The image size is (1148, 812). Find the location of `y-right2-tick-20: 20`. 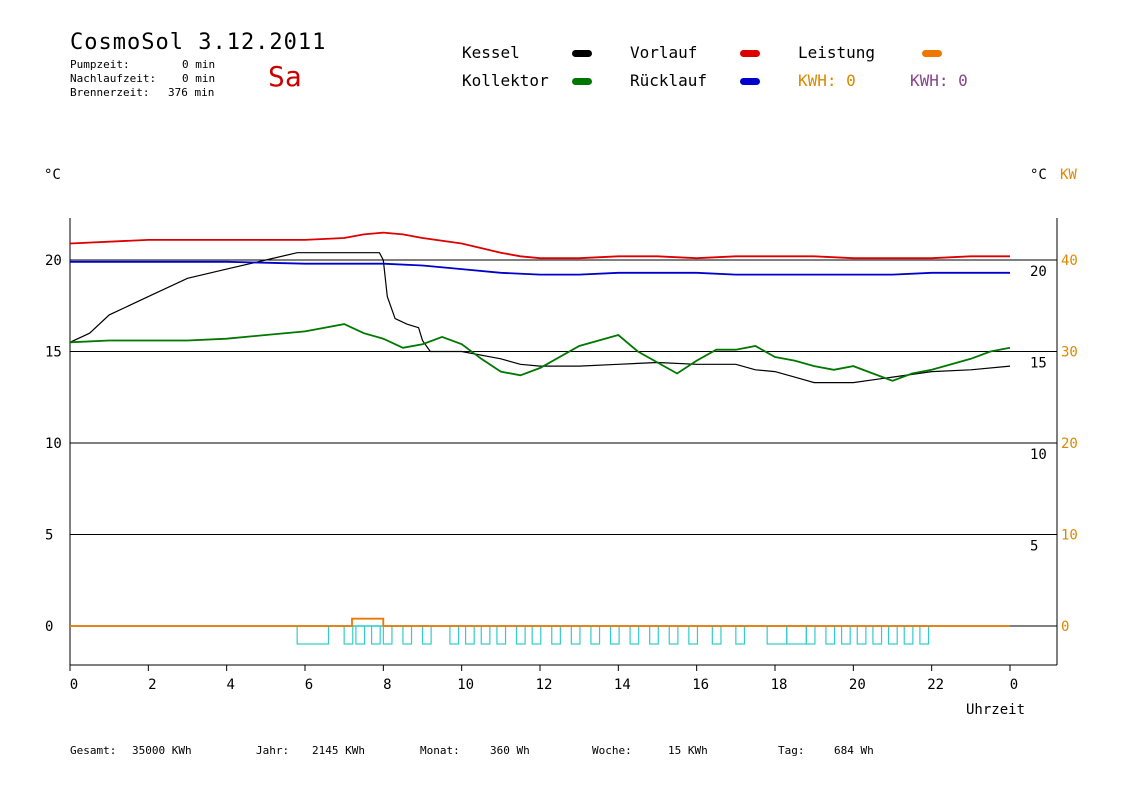

y-right2-tick-20: 20 is located at coordinates (1069, 444).